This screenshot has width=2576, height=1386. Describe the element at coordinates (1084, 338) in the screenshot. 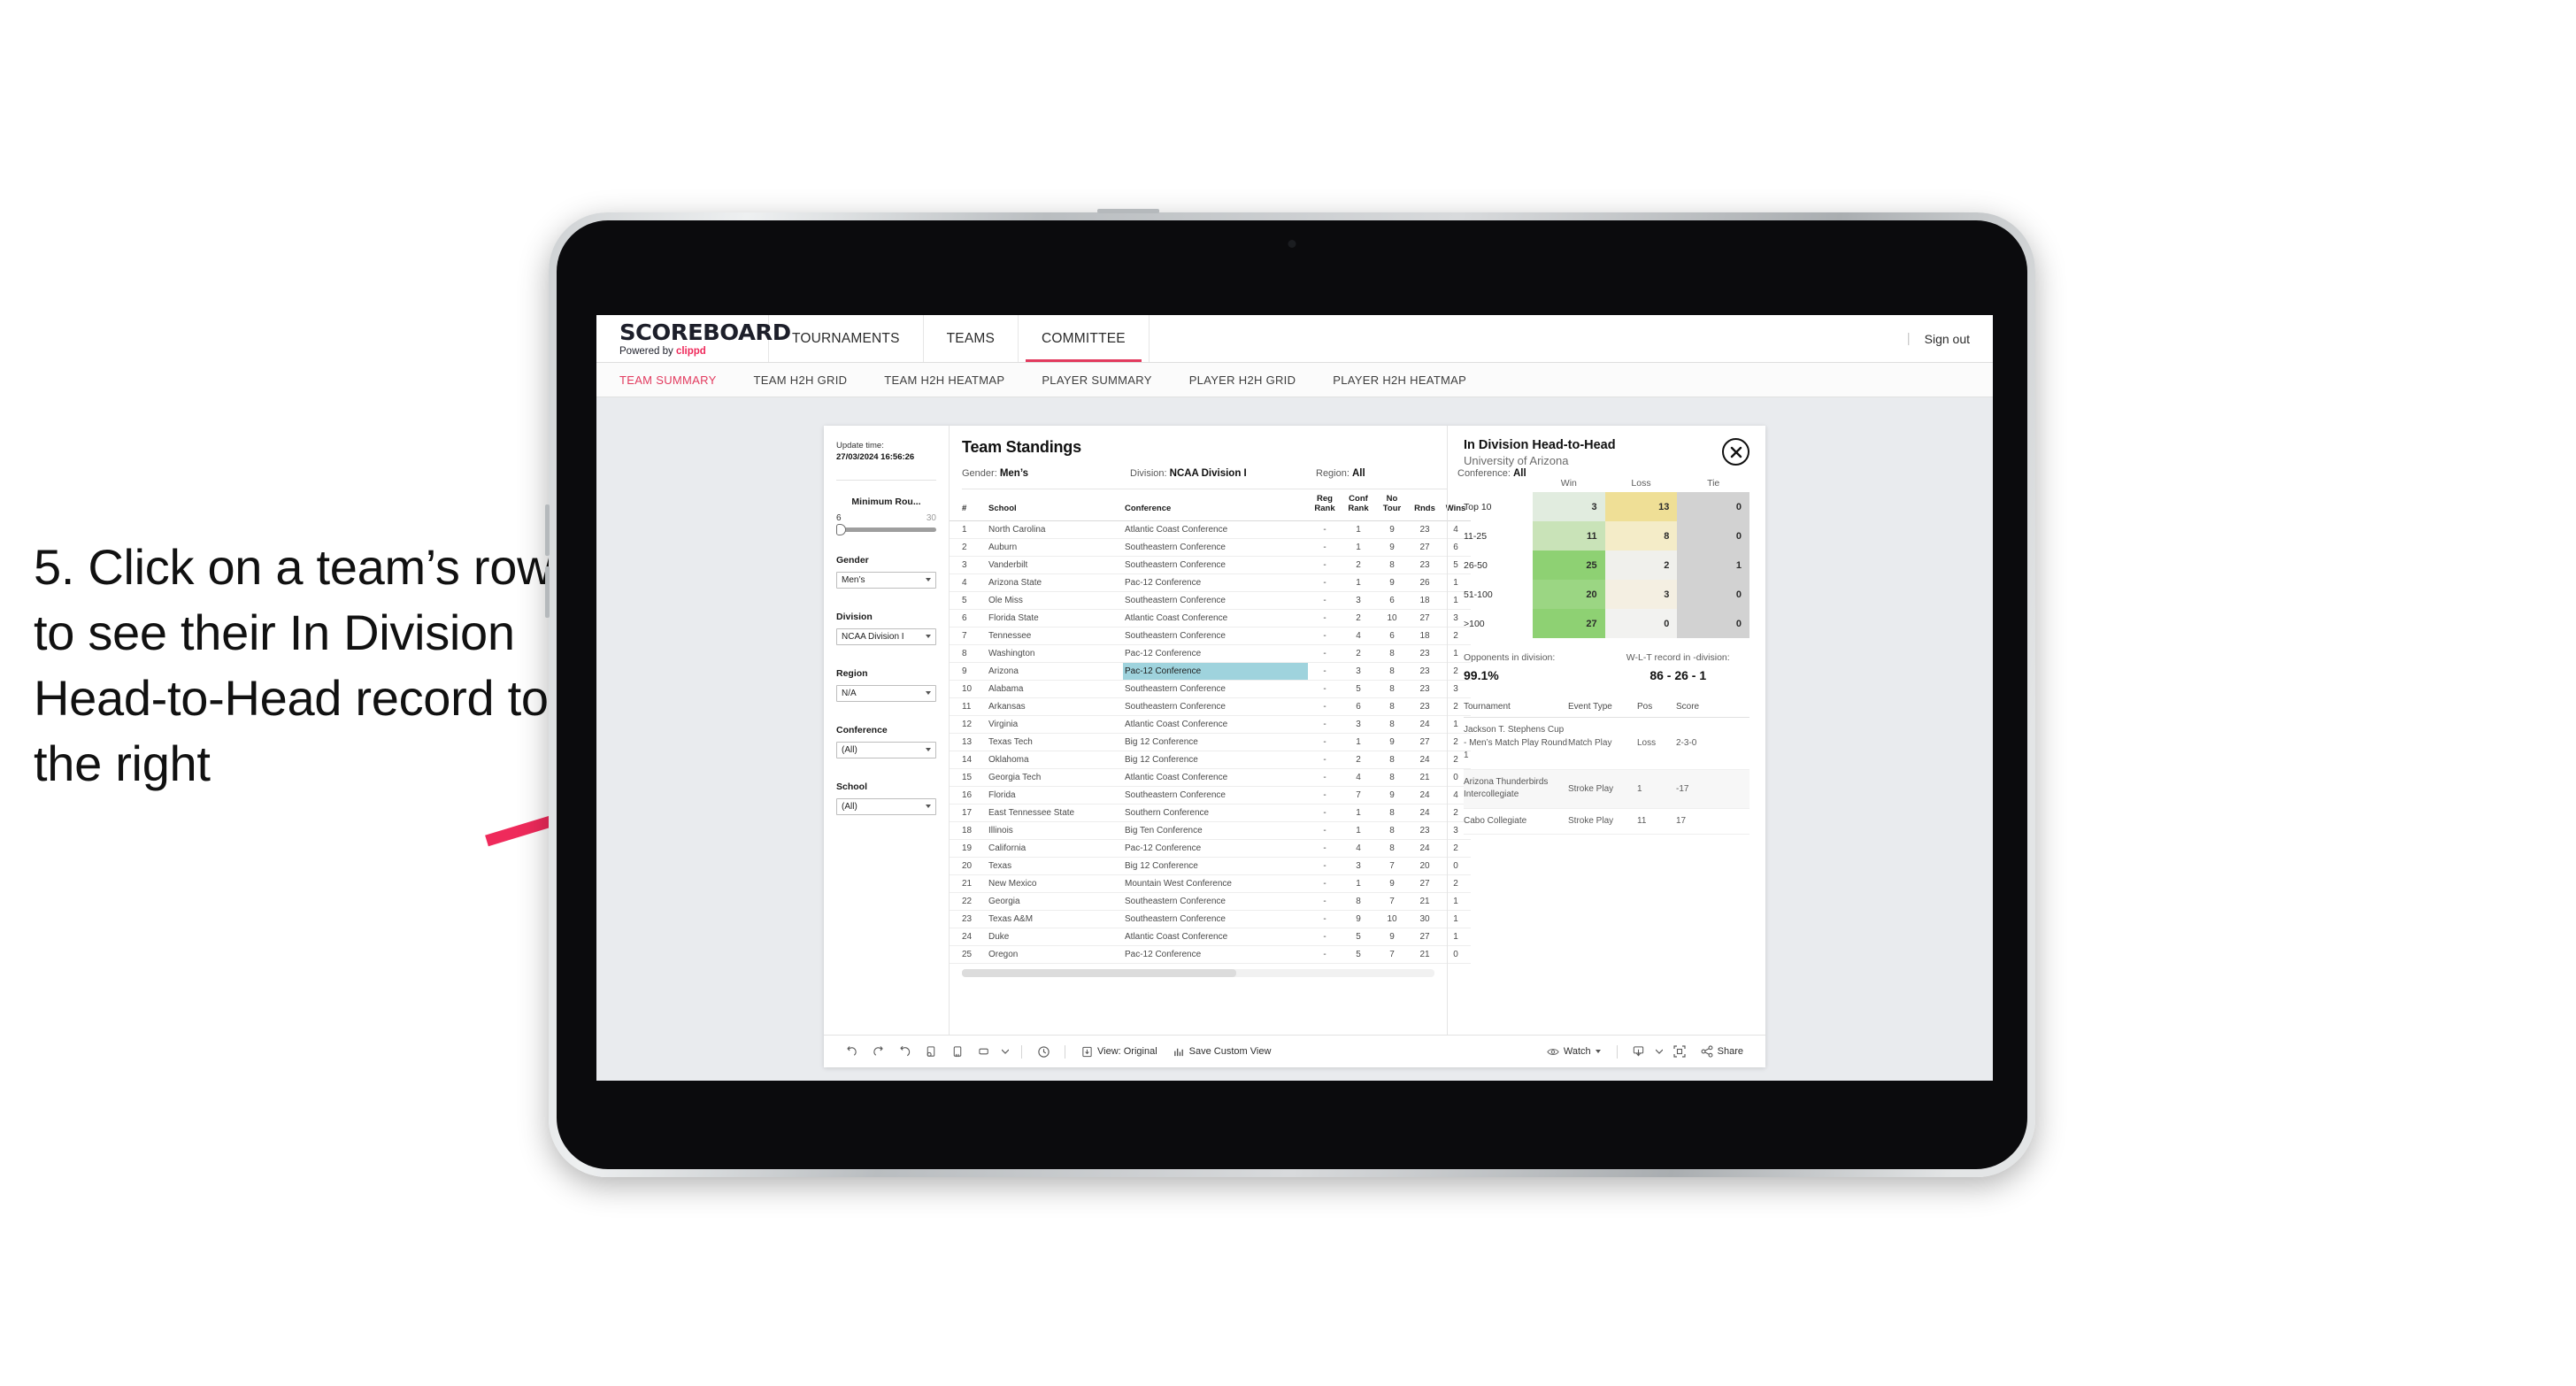

I see `nav-tab-committee: COMMITTEE` at that location.